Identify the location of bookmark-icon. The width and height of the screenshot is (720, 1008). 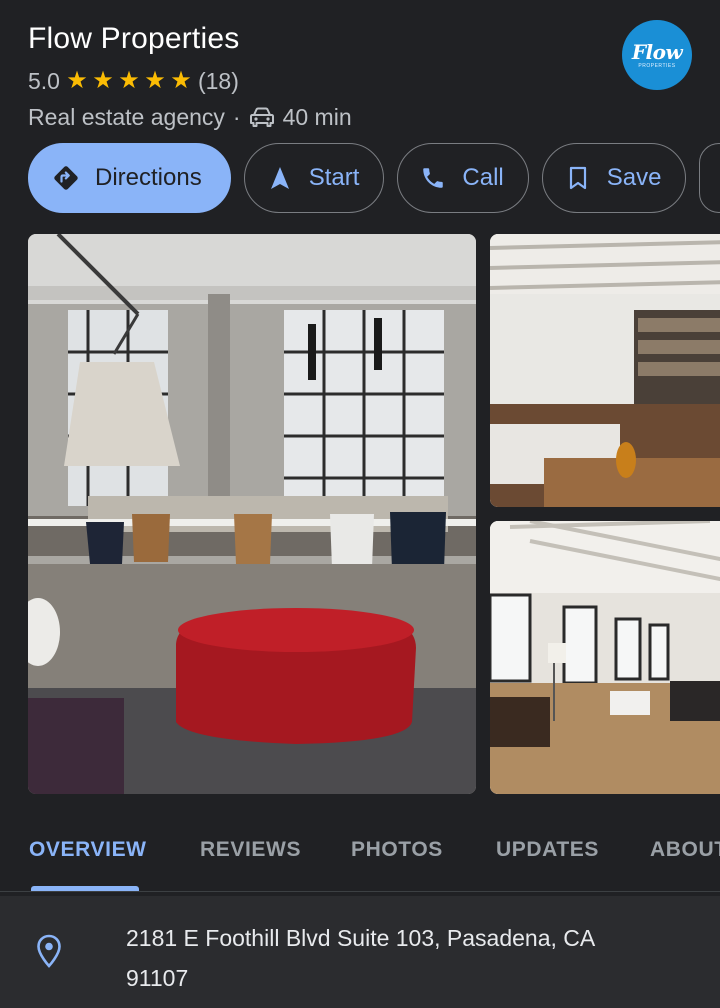
(578, 178).